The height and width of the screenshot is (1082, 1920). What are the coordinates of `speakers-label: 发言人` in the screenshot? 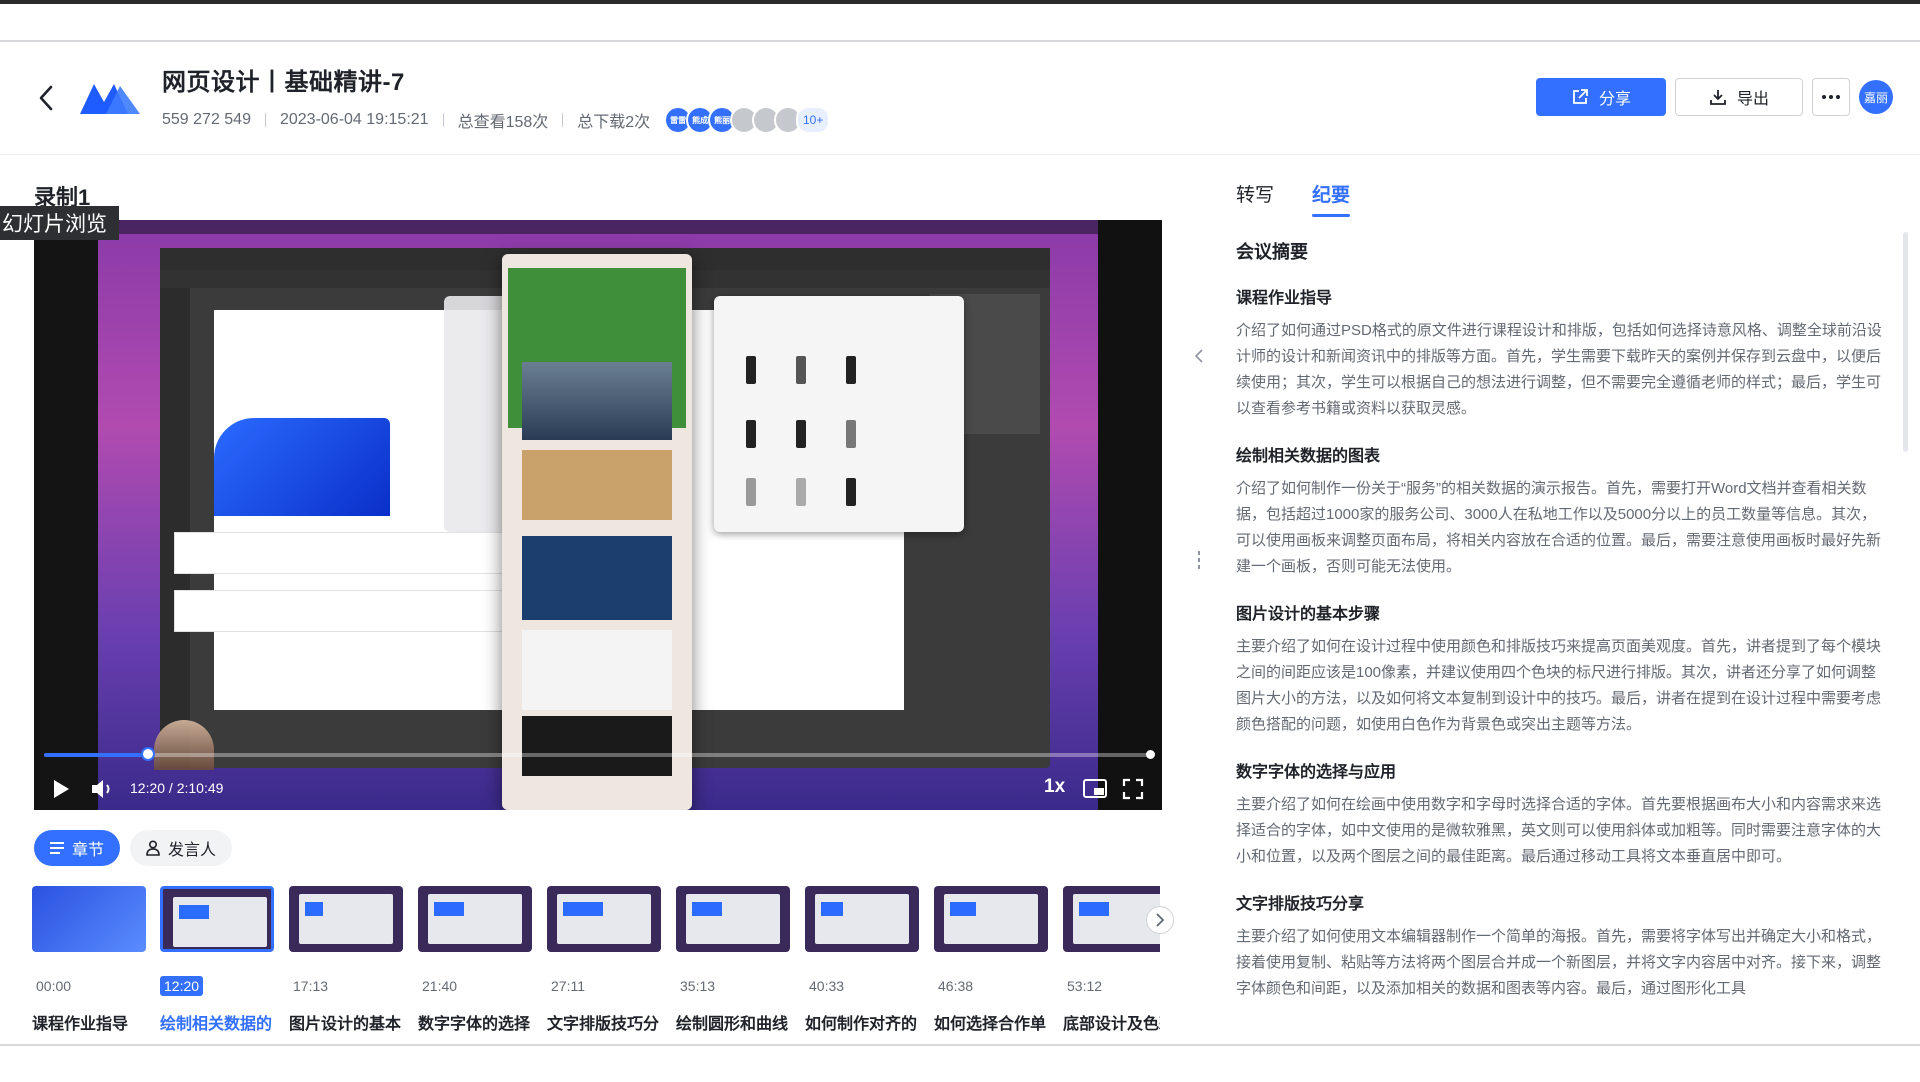 It's located at (192, 850).